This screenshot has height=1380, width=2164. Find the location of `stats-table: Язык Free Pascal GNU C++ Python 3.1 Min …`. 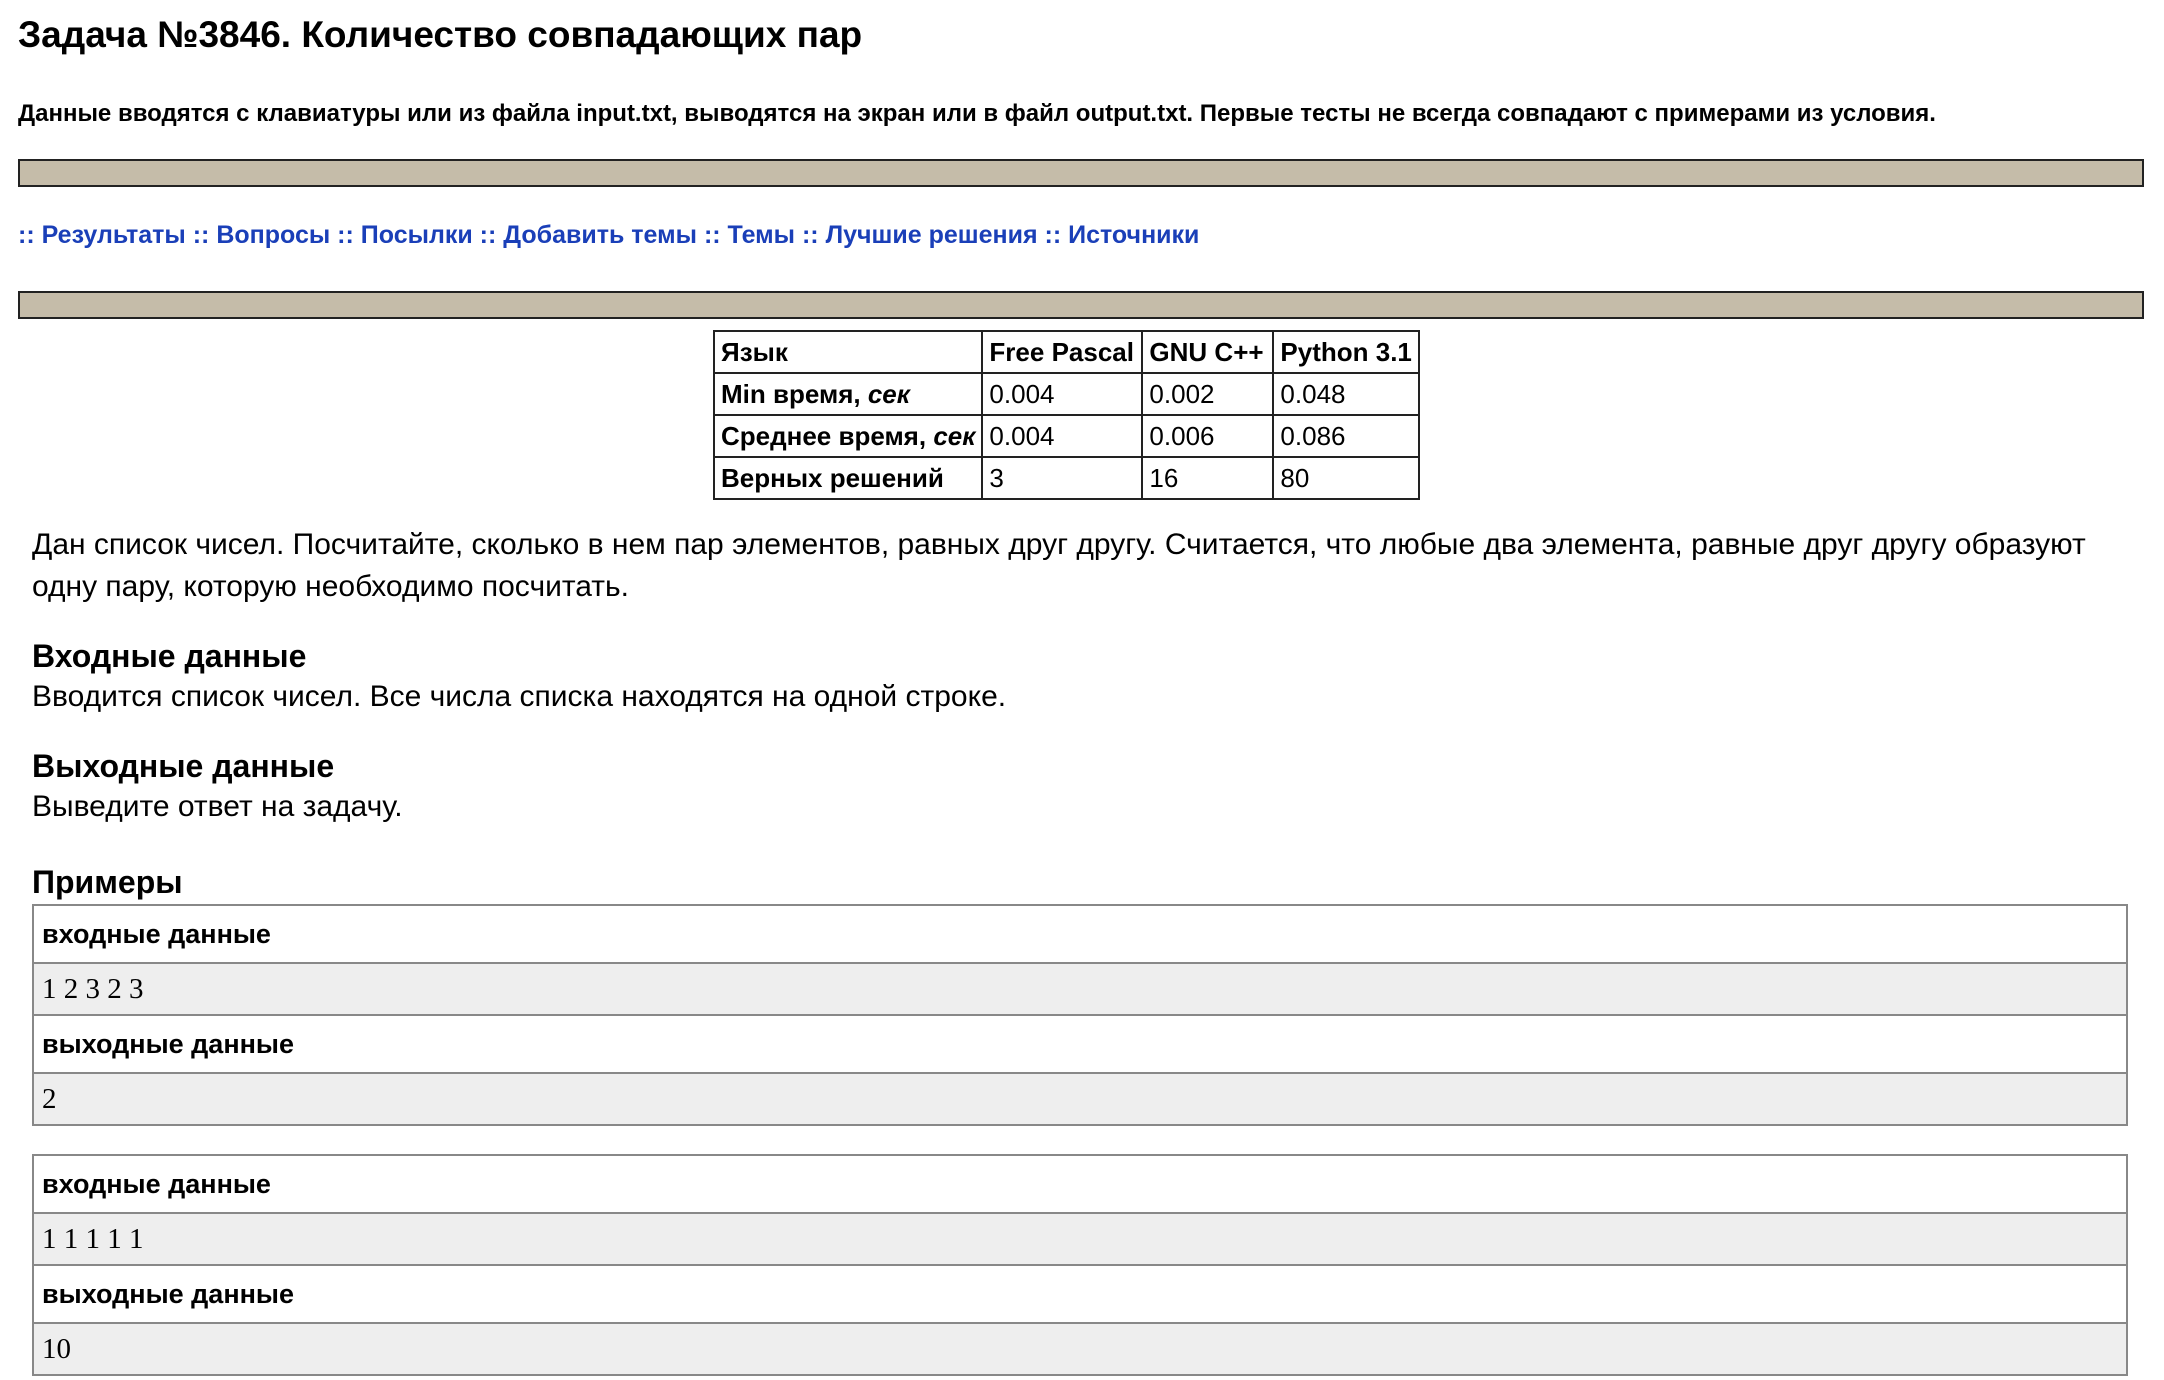

stats-table: Язык Free Pascal GNU C++ Python 3.1 Min … is located at coordinates (1066, 415).